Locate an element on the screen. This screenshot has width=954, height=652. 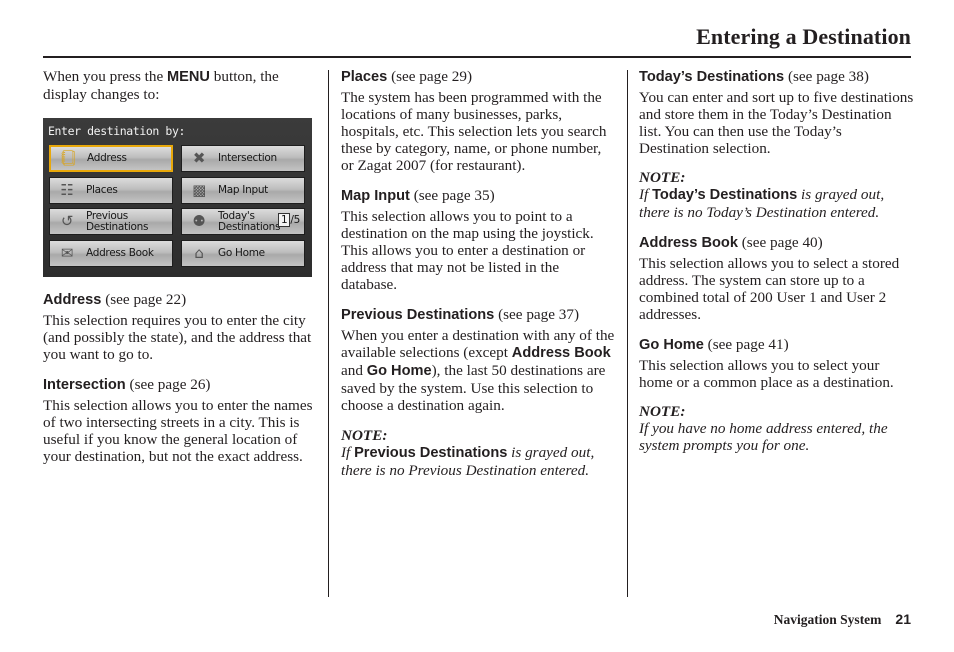
page-reference: (see page 37) is located at coordinates (539, 314).